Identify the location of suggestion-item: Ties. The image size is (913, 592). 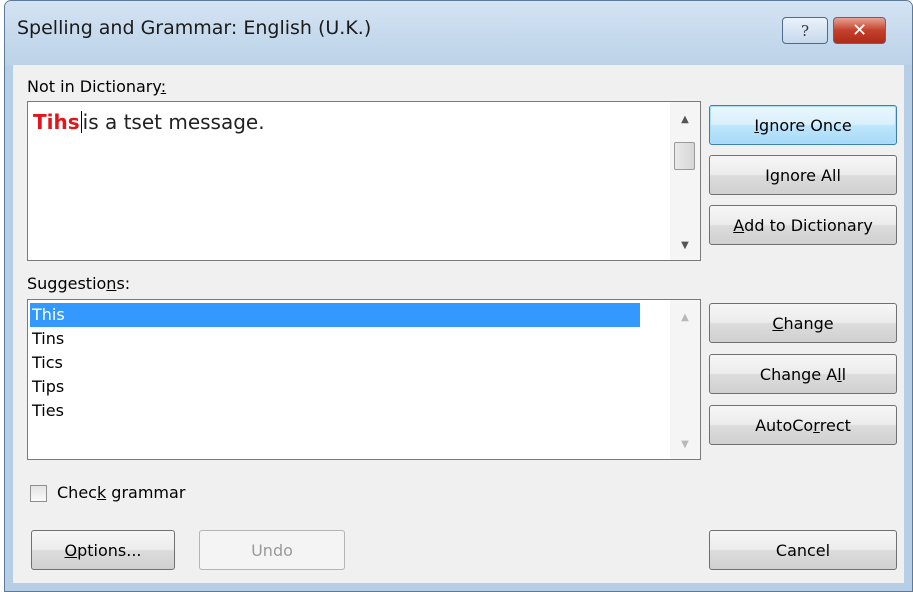
(335, 411).